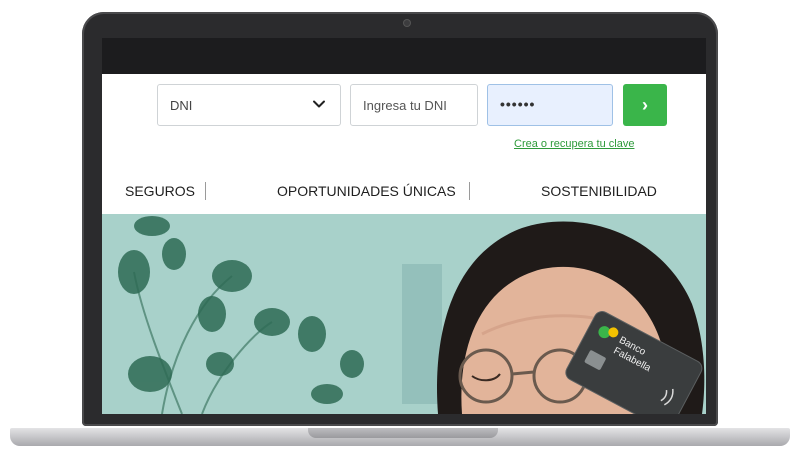  I want to click on password-masked-value: ••••••, so click(518, 104).